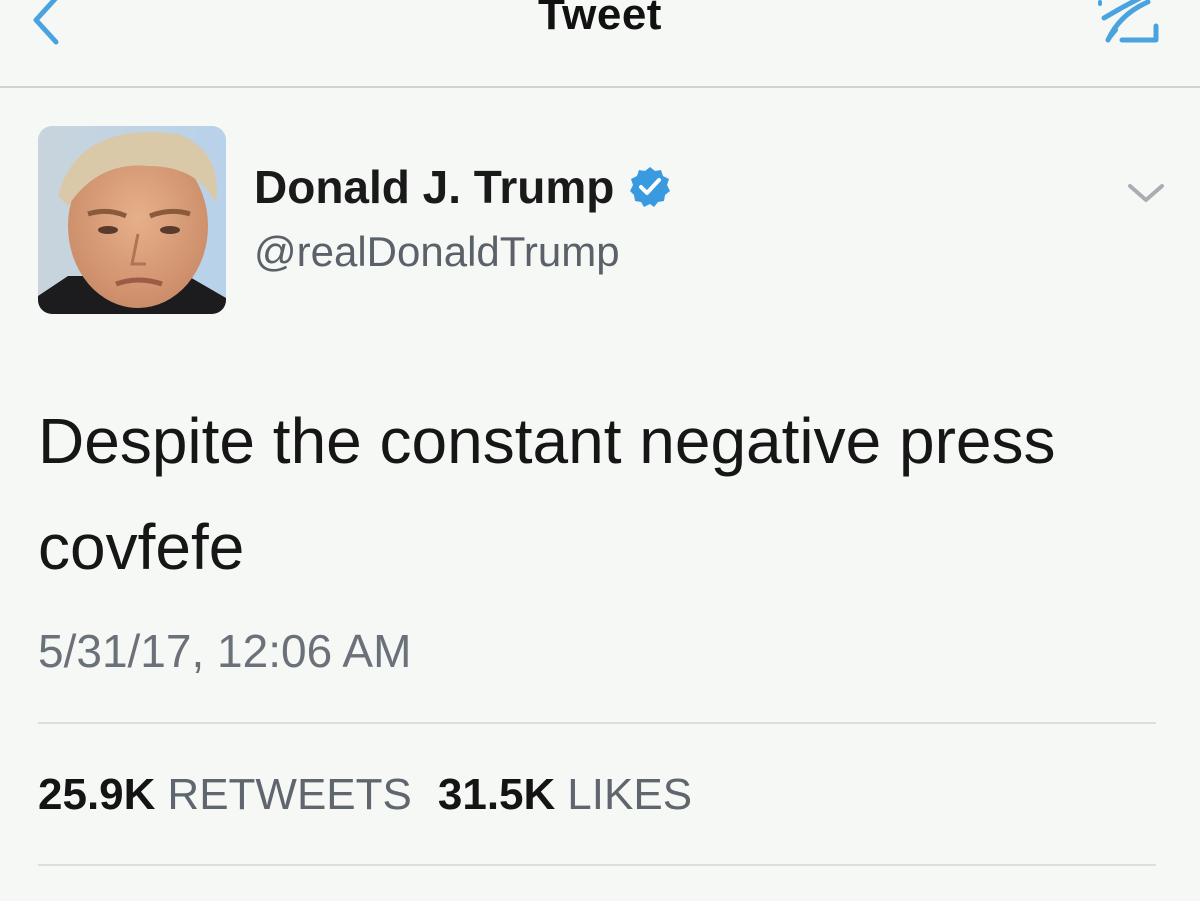  I want to click on likes-count: 31.5K, so click(496, 795).